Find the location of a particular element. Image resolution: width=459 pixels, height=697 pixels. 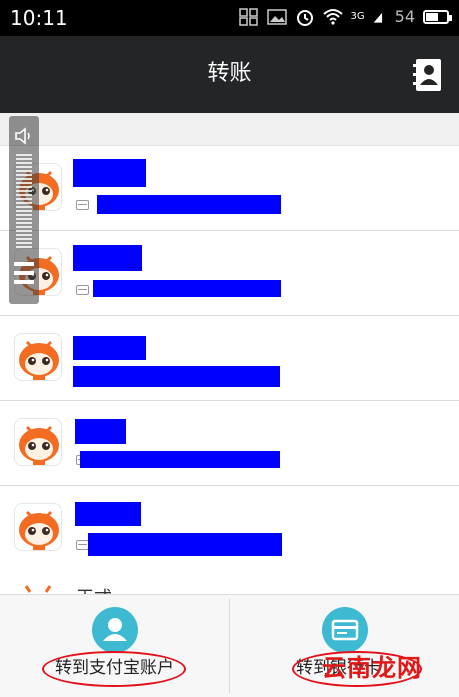

image-icon is located at coordinates (276, 17).